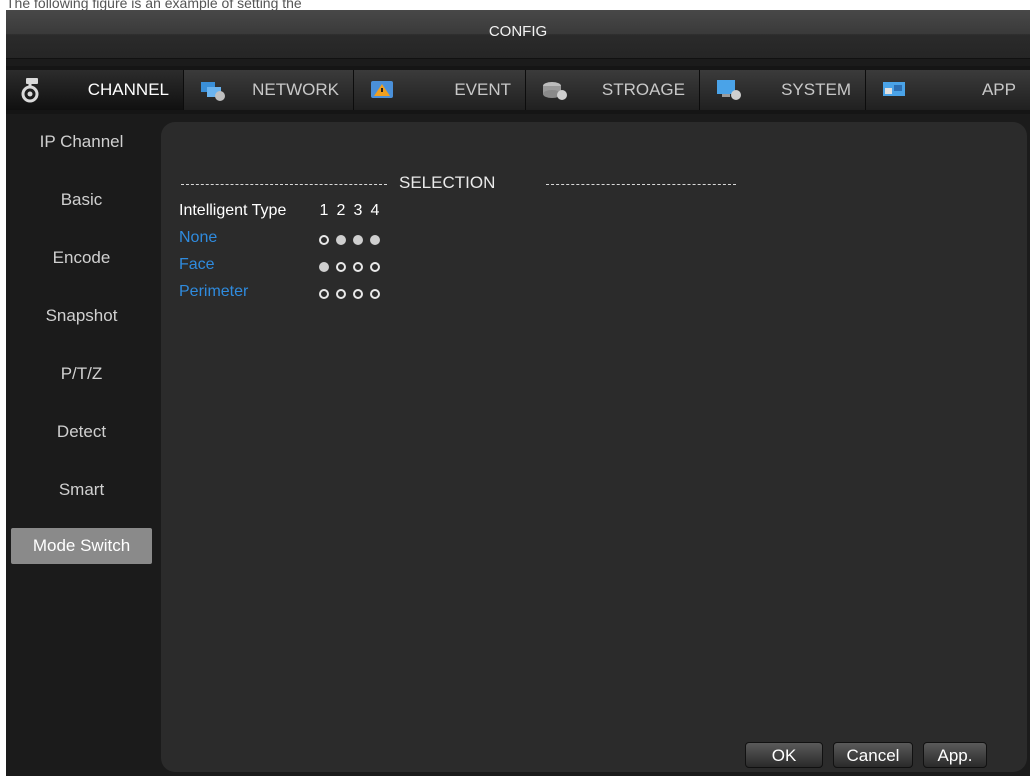 Image resolution: width=1030 pixels, height=776 pixels. Describe the element at coordinates (341, 240) in the screenshot. I see `radio-none-ch2` at that location.